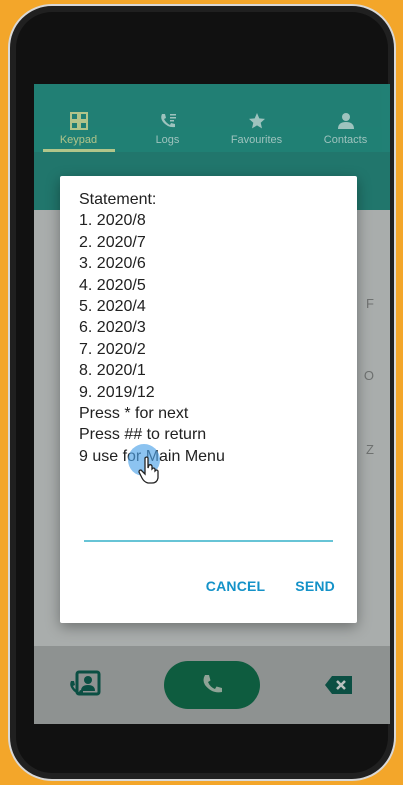 This screenshot has height=785, width=403. Describe the element at coordinates (117, 392) in the screenshot. I see `message-line: 9. 2019/12` at that location.